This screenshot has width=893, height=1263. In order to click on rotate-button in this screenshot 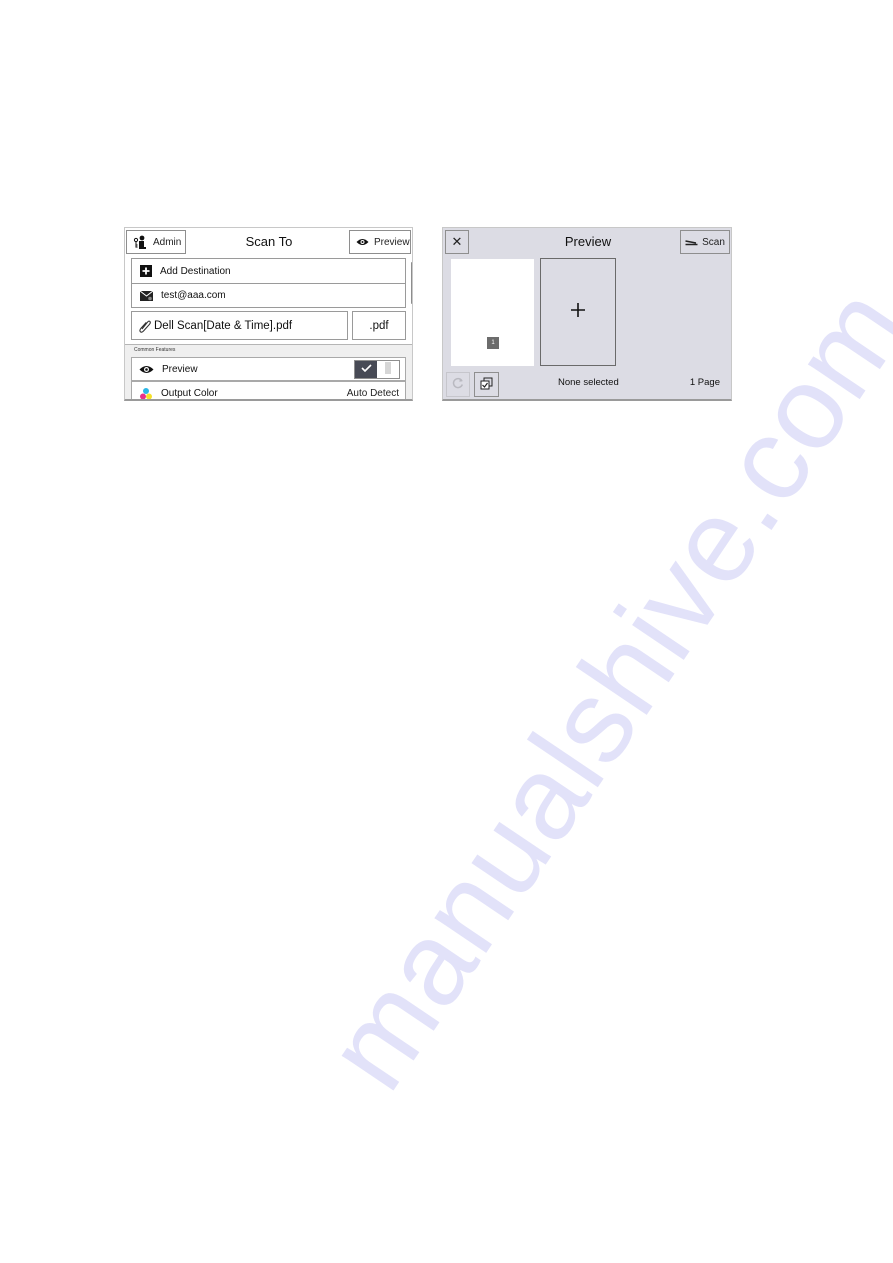, I will do `click(458, 384)`.